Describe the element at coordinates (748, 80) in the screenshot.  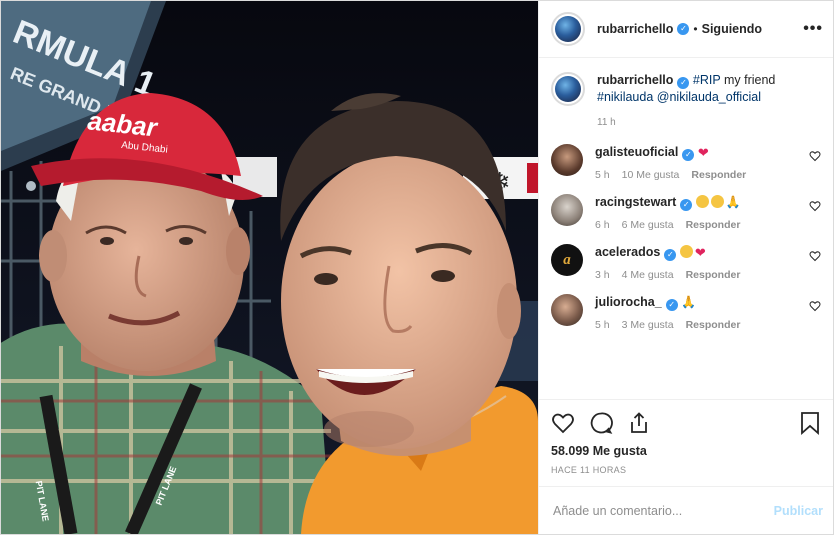
I see `caption-text: my friend` at that location.